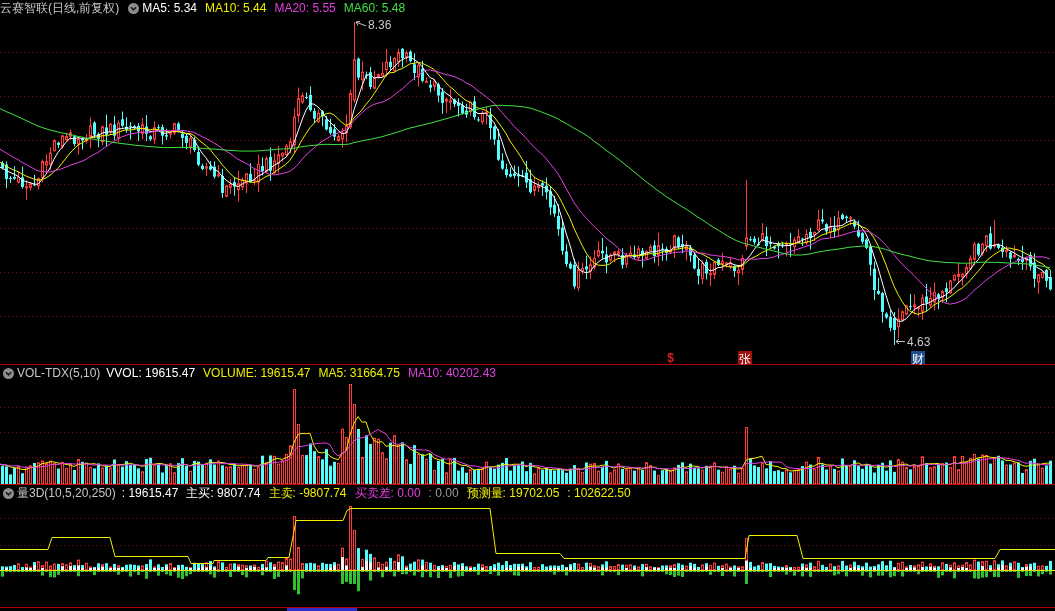 The width and height of the screenshot is (1055, 611). I want to click on chart-title: 量3D(10,5,20,250), so click(66, 493).